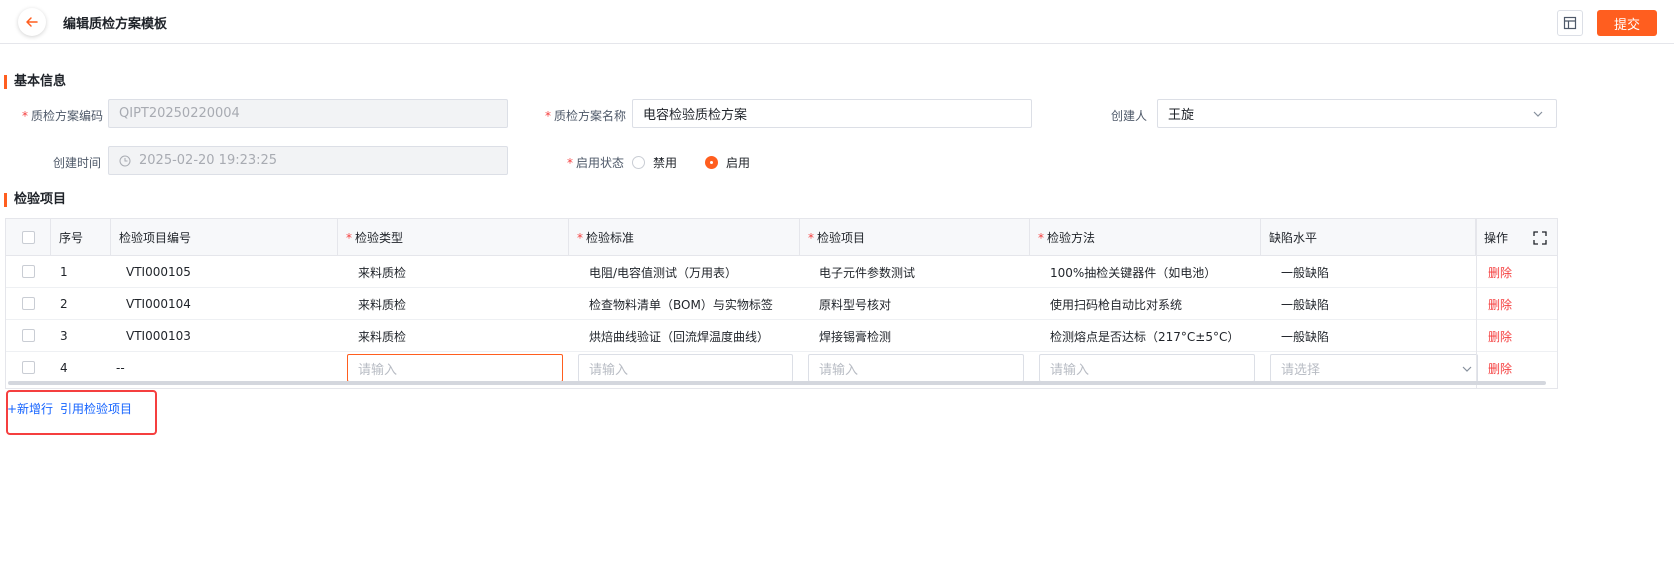  Describe the element at coordinates (77, 163) in the screenshot. I see `created-time-label: 创建时间` at that location.